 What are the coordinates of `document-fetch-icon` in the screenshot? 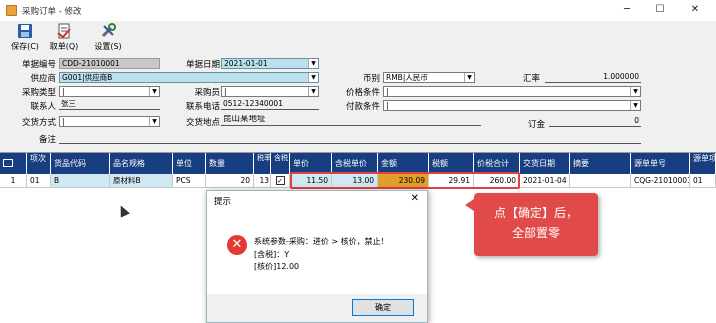 It's located at (64, 31).